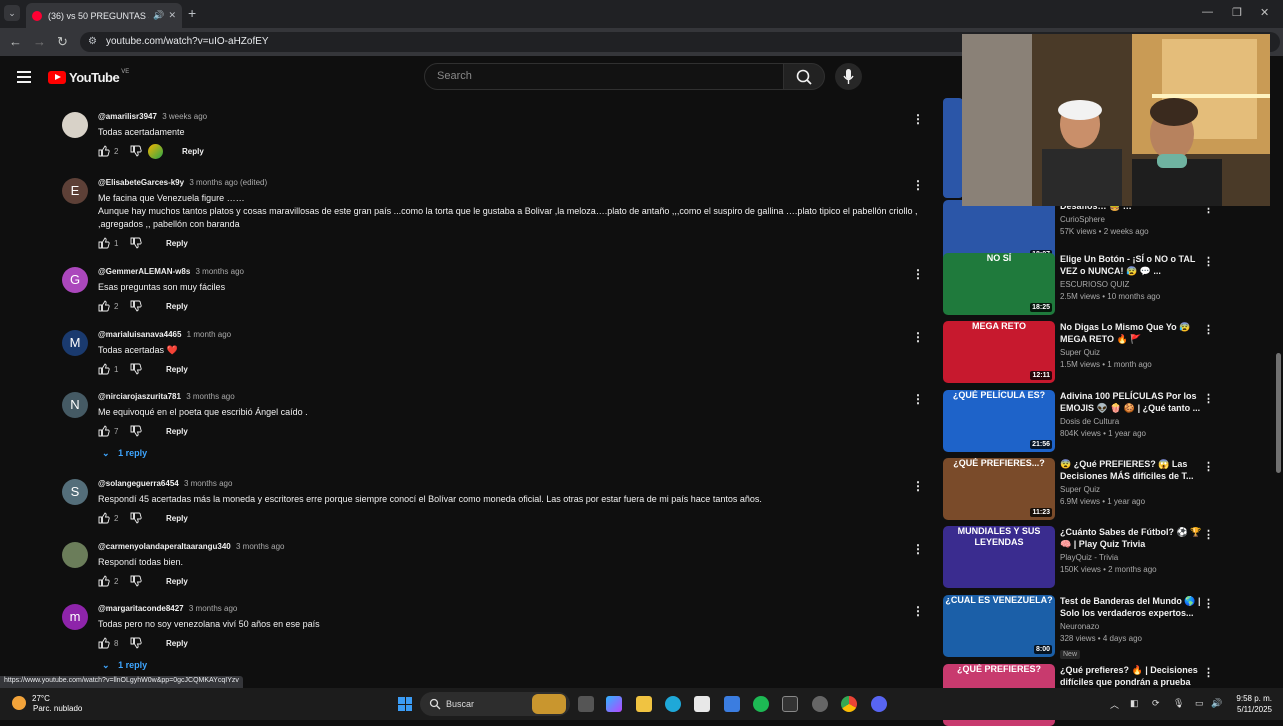  What do you see at coordinates (62, 42) in the screenshot?
I see `reload-button: ↻` at bounding box center [62, 42].